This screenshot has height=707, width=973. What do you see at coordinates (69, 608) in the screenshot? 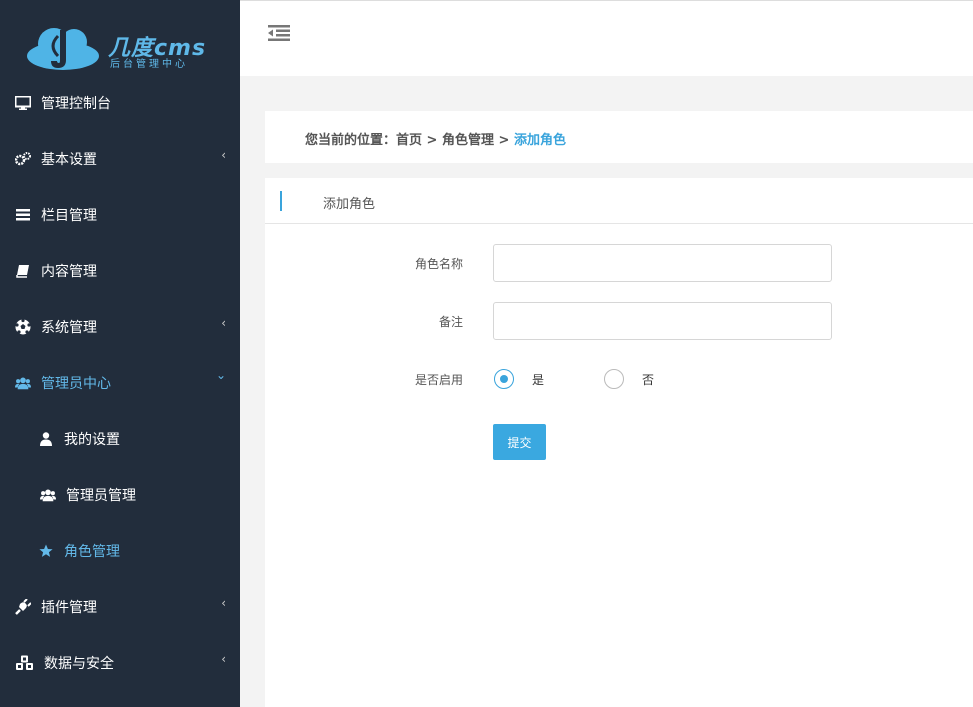
I see `sidebar-item-label: 插件管理` at bounding box center [69, 608].